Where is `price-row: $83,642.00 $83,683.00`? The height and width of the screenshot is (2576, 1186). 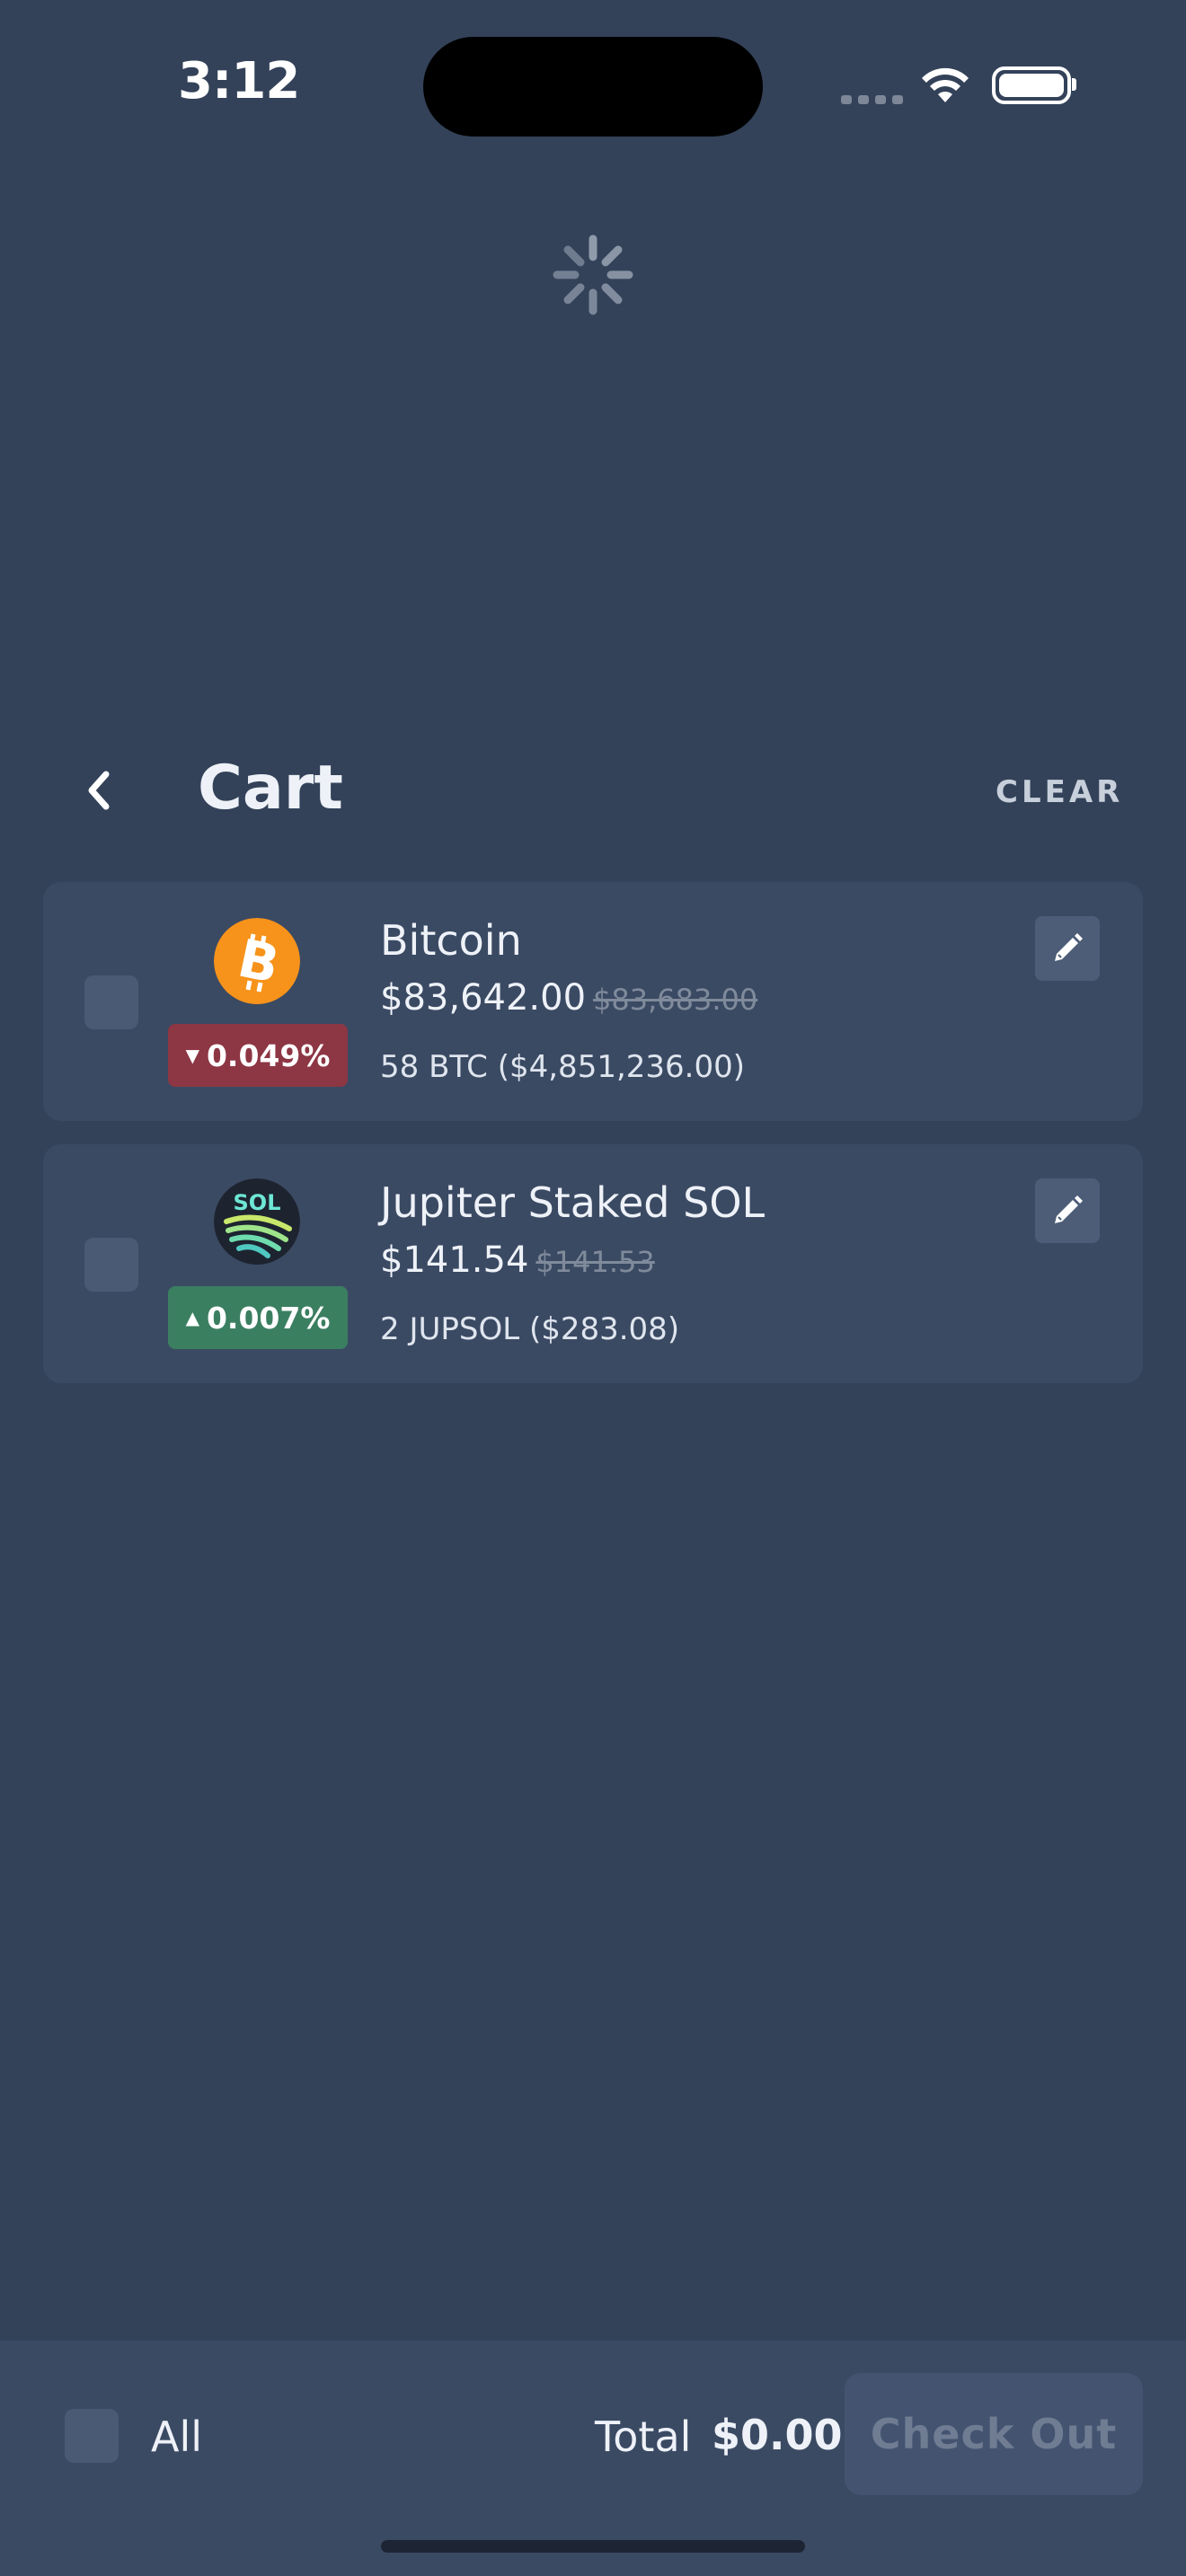 price-row: $83,642.00 $83,683.00 is located at coordinates (568, 998).